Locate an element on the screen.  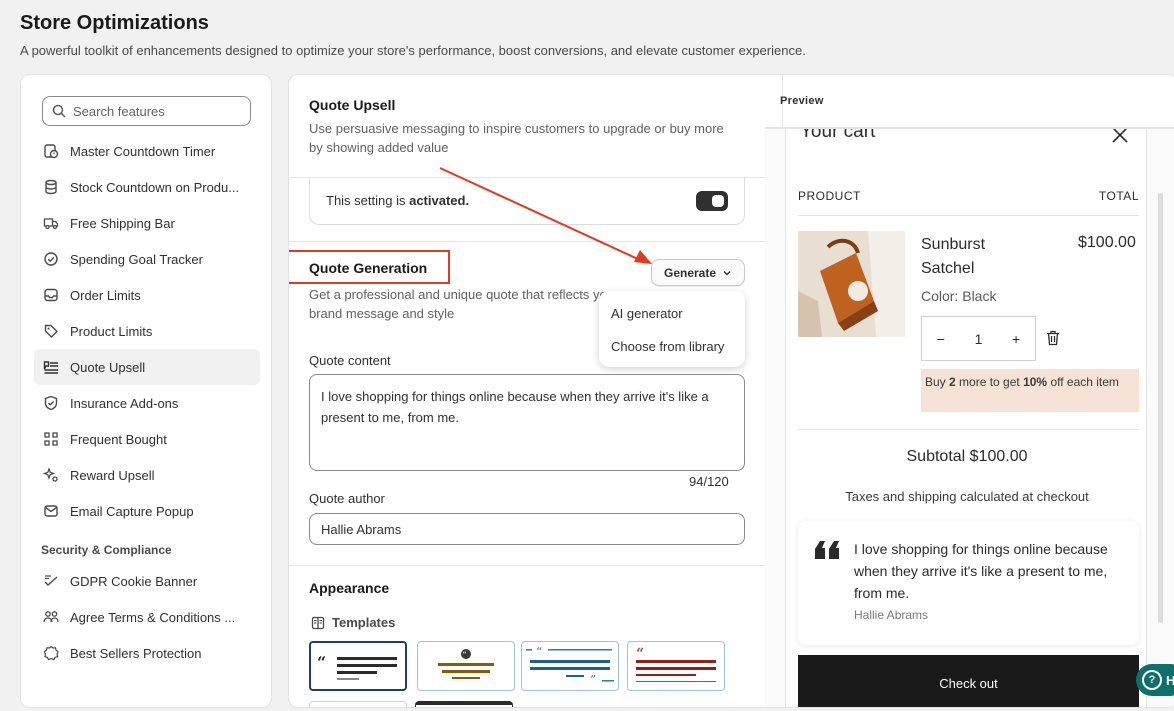
cart-title: Your cart is located at coordinates (838, 134).